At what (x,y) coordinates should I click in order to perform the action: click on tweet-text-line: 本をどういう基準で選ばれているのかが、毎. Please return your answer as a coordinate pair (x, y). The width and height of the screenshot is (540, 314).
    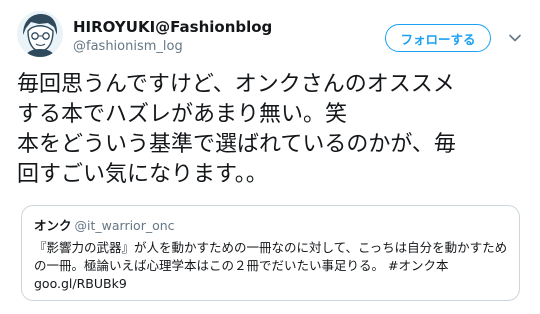
    Looking at the image, I should click on (236, 144).